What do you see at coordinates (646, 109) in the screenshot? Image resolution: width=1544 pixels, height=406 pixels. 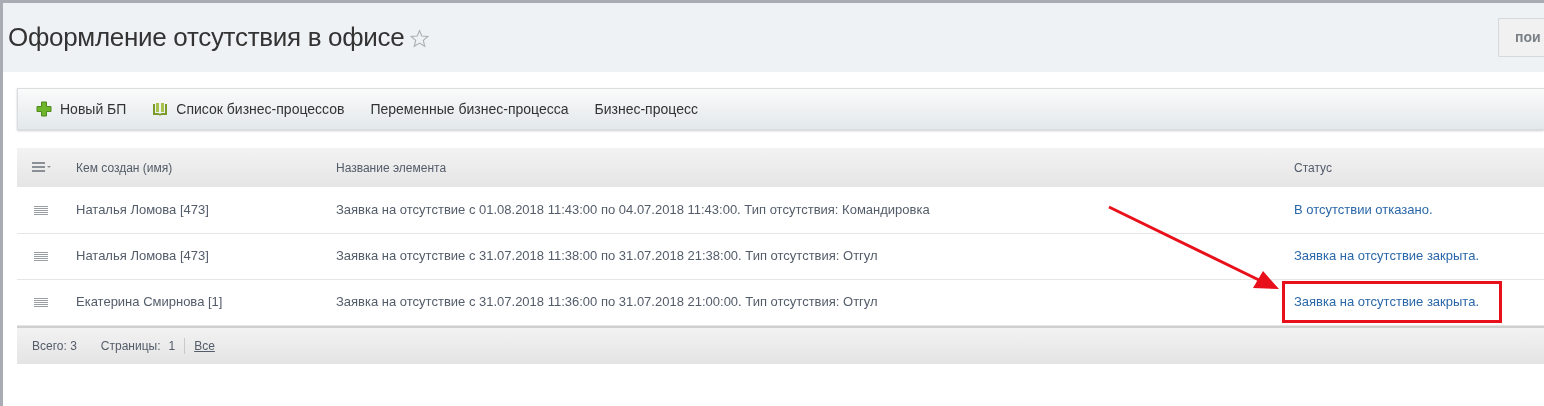 I see `toolbar-link: Бизнес-процесс` at bounding box center [646, 109].